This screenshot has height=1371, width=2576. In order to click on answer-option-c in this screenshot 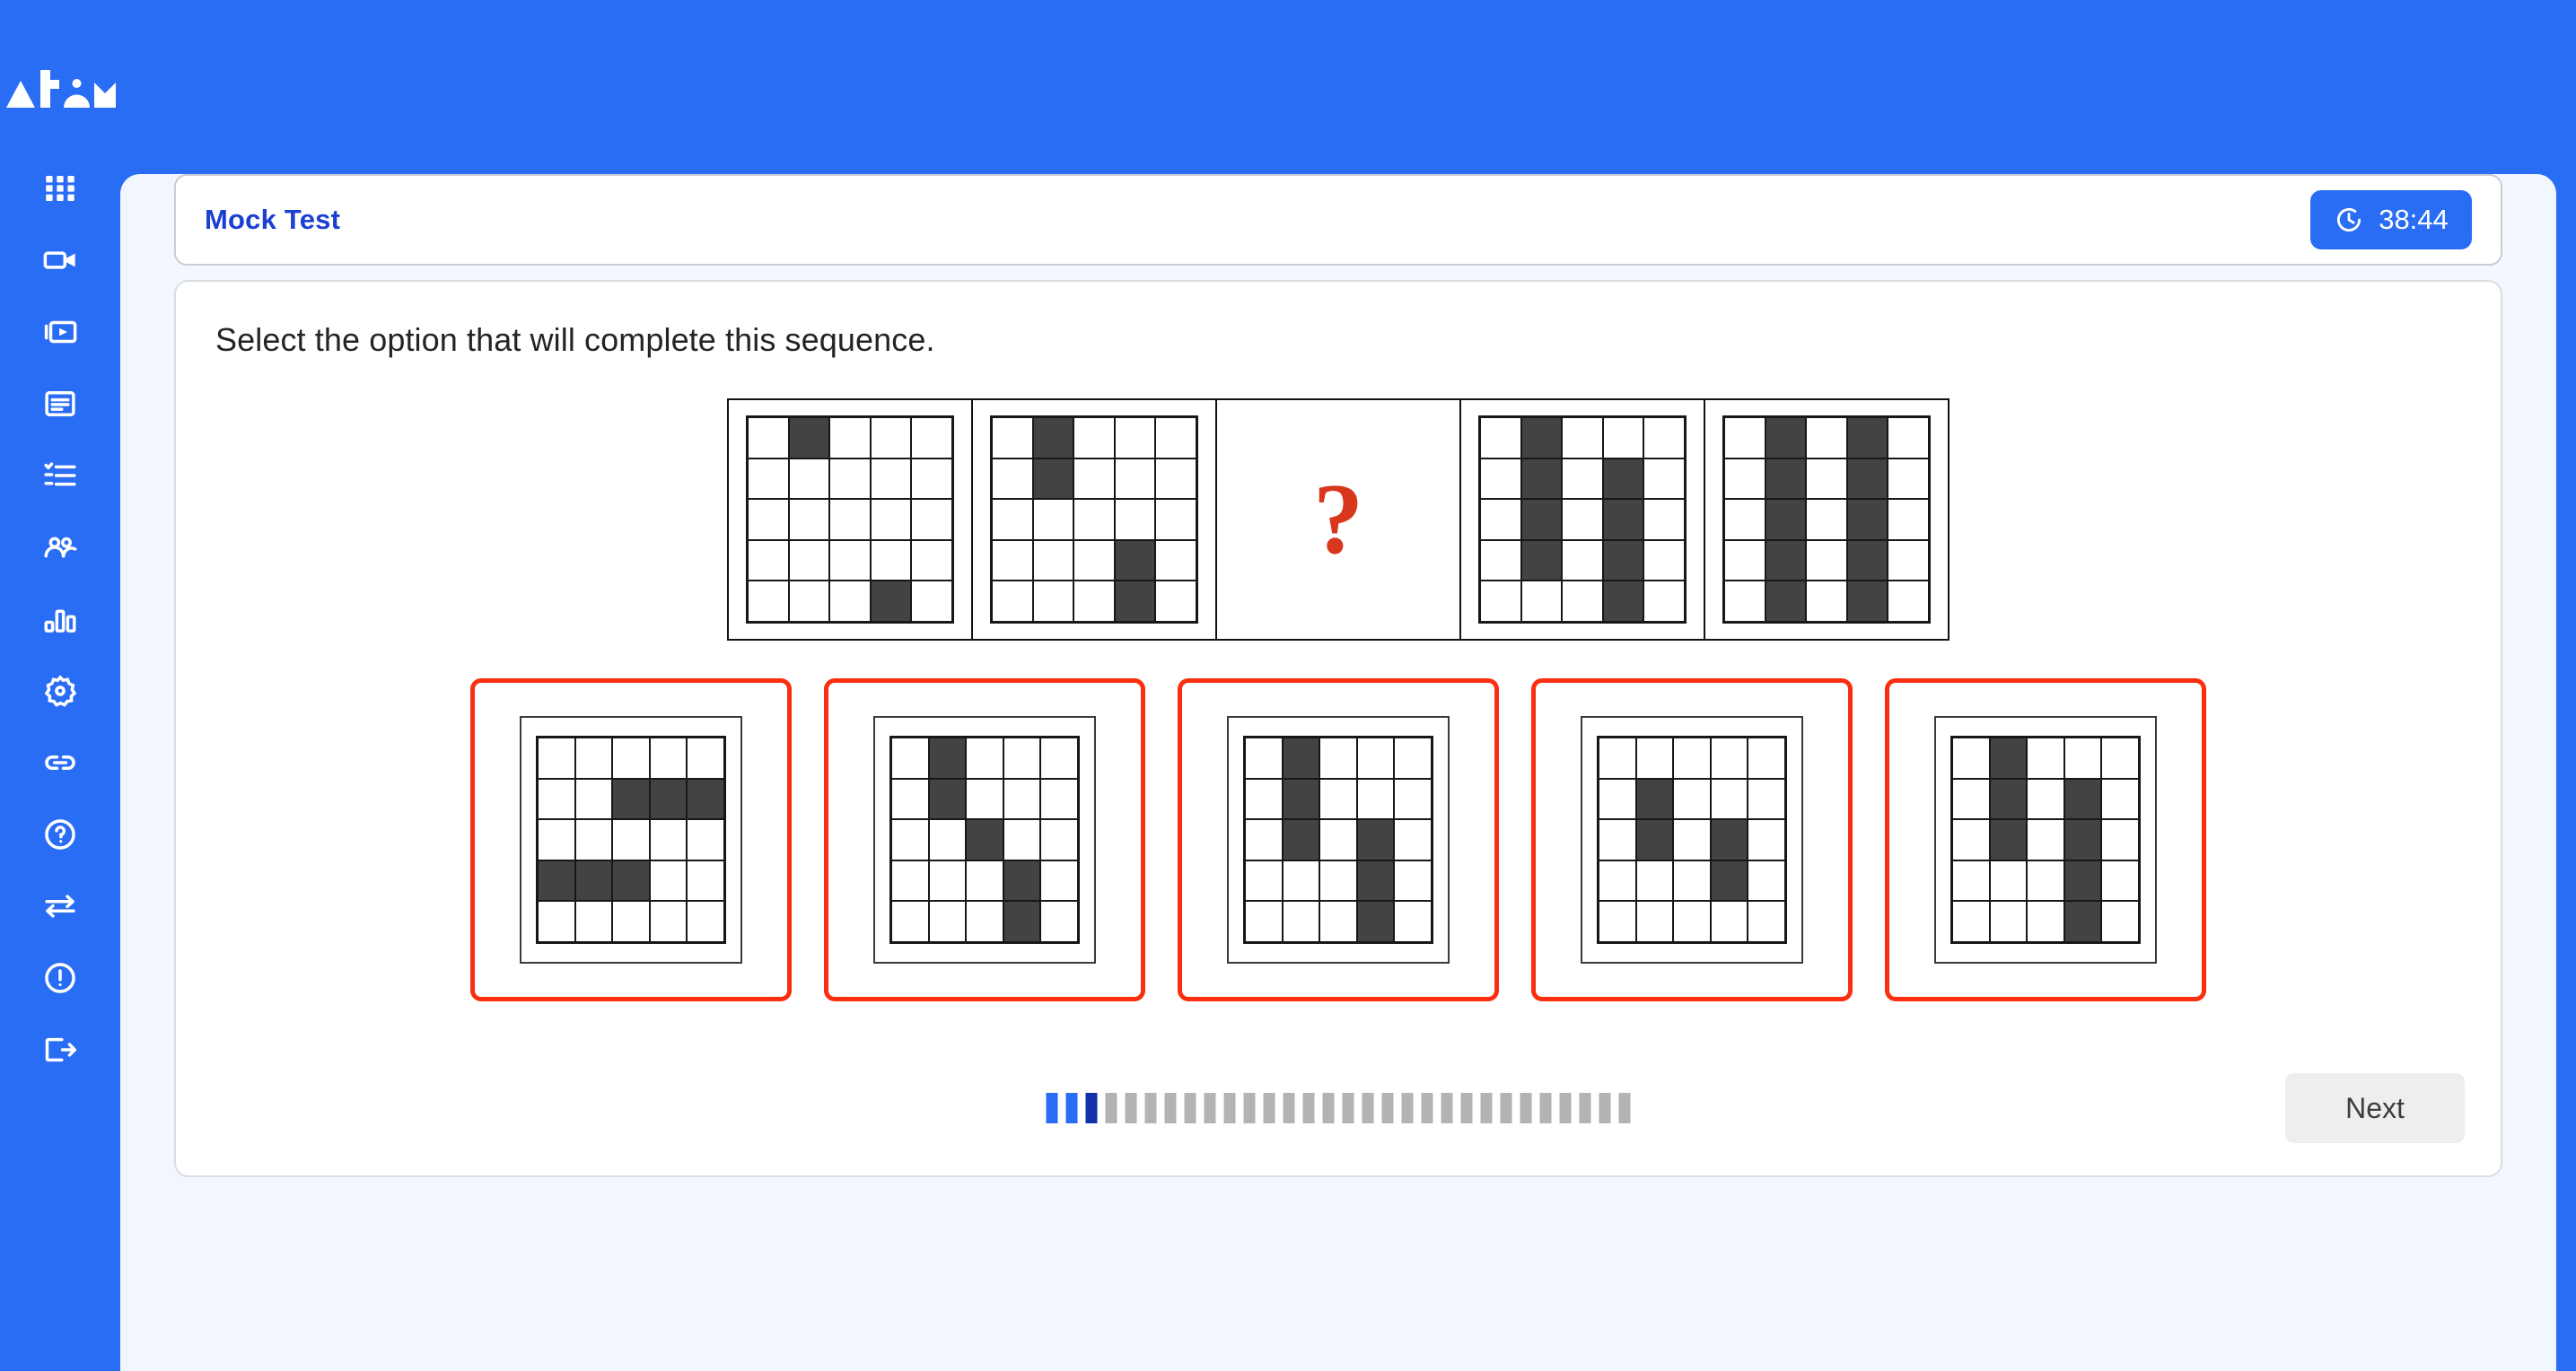, I will do `click(1338, 839)`.